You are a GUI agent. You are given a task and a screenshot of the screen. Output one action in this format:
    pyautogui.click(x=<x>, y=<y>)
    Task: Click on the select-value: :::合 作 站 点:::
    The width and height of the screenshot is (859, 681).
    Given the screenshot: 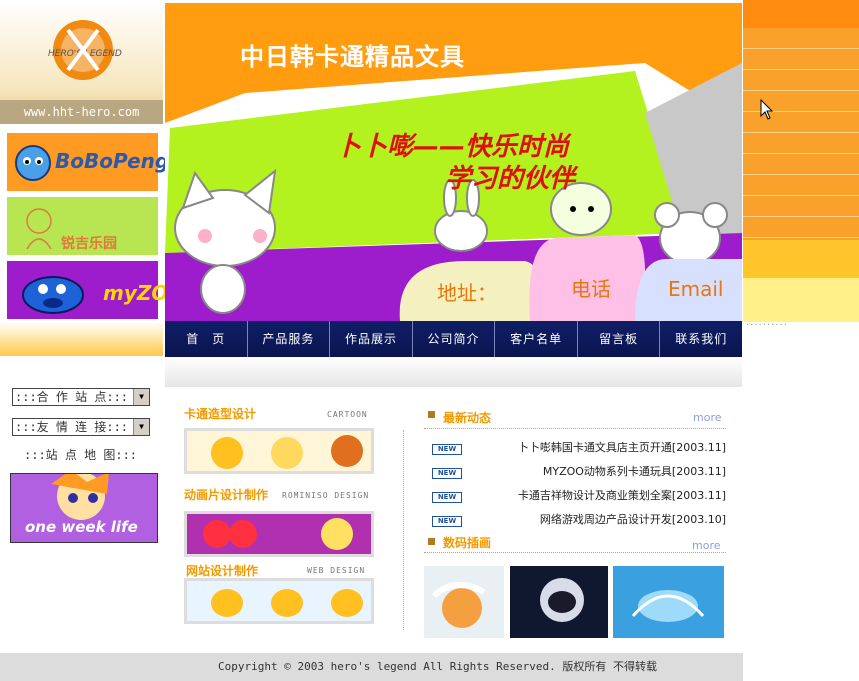 What is the action you would take?
    pyautogui.click(x=72, y=397)
    